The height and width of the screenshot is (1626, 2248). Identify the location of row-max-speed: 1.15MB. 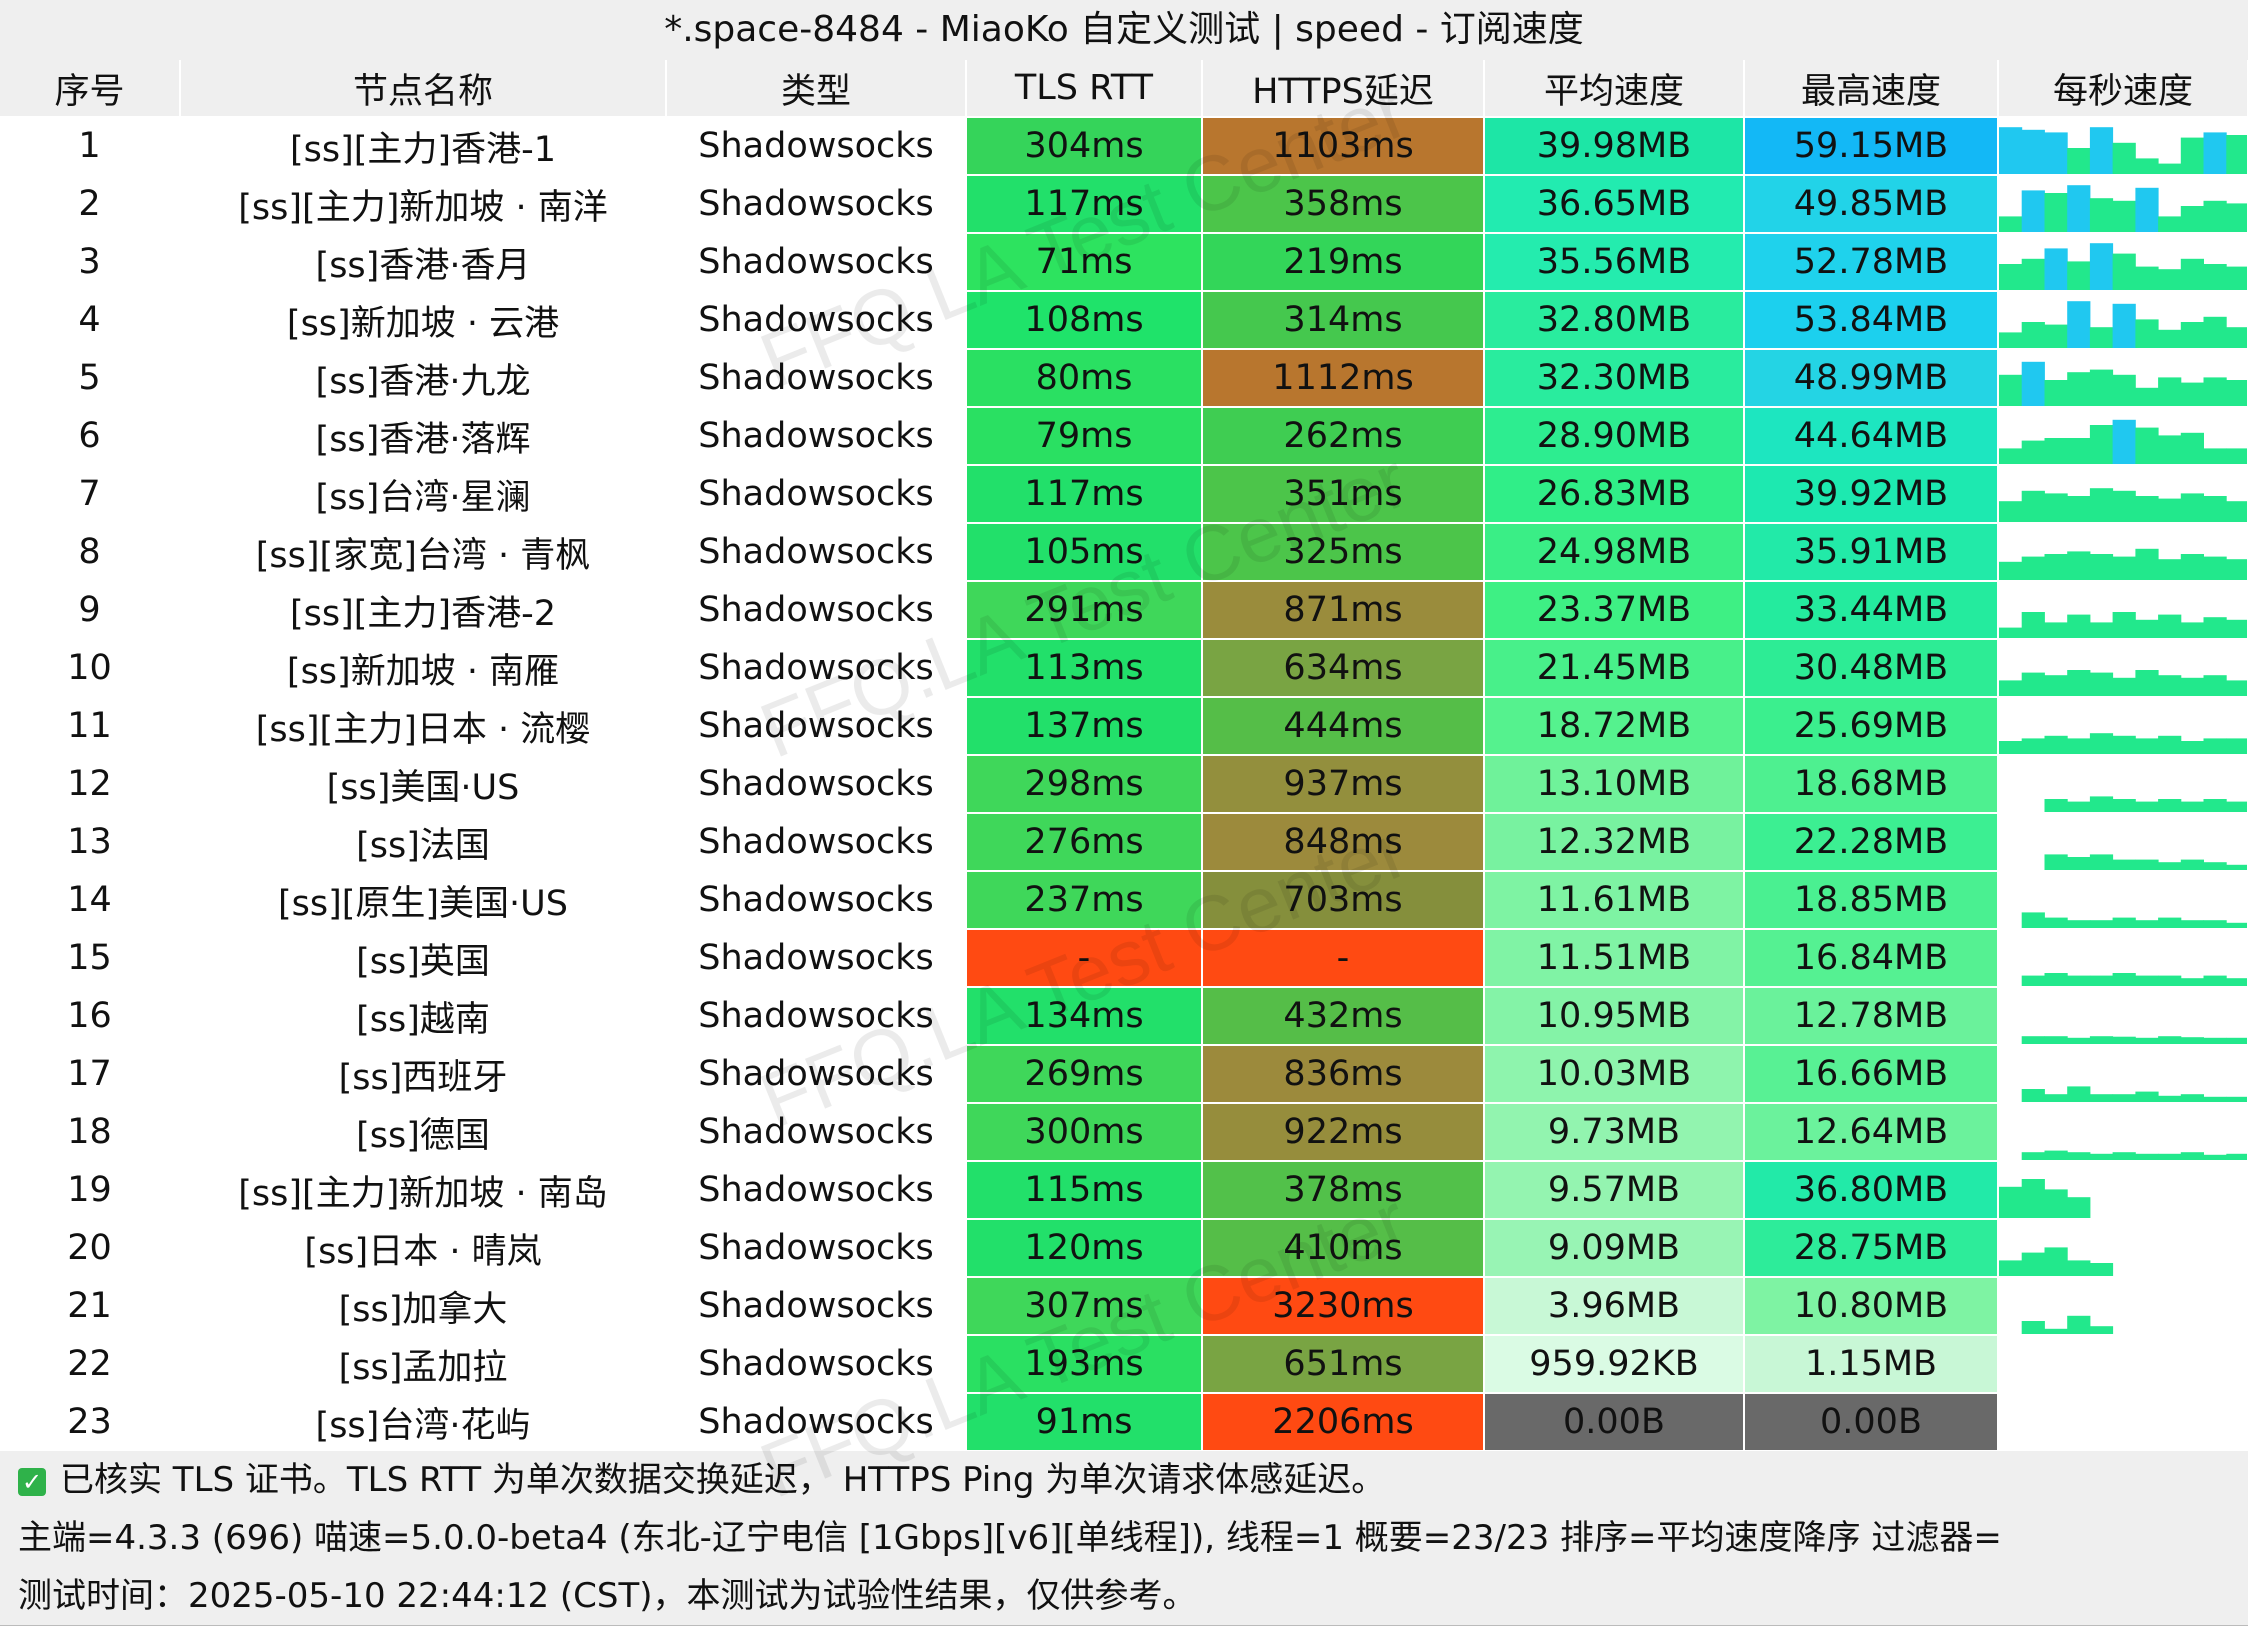
(1871, 1364).